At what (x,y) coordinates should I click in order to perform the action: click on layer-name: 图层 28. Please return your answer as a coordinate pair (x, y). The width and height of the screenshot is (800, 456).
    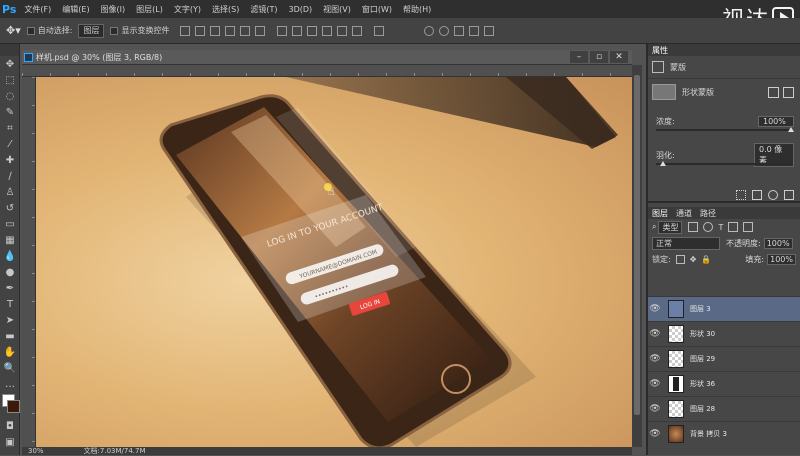
    Looking at the image, I should click on (702, 409).